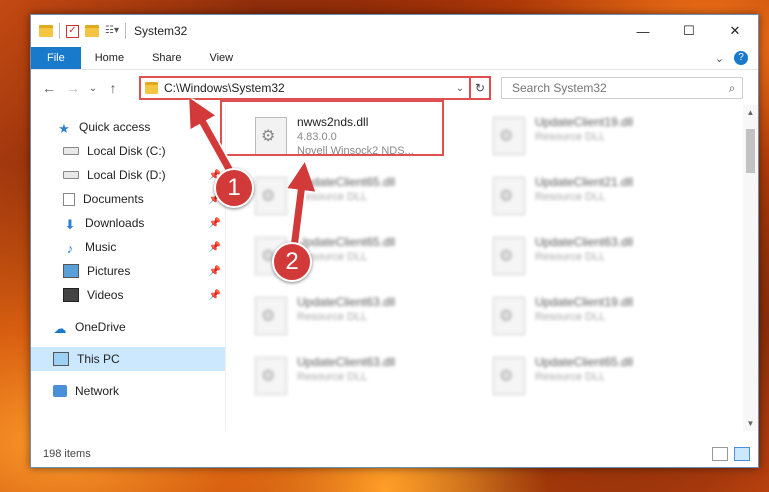 This screenshot has width=769, height=492. I want to click on sidebar-item-label: Pictures, so click(109, 271).